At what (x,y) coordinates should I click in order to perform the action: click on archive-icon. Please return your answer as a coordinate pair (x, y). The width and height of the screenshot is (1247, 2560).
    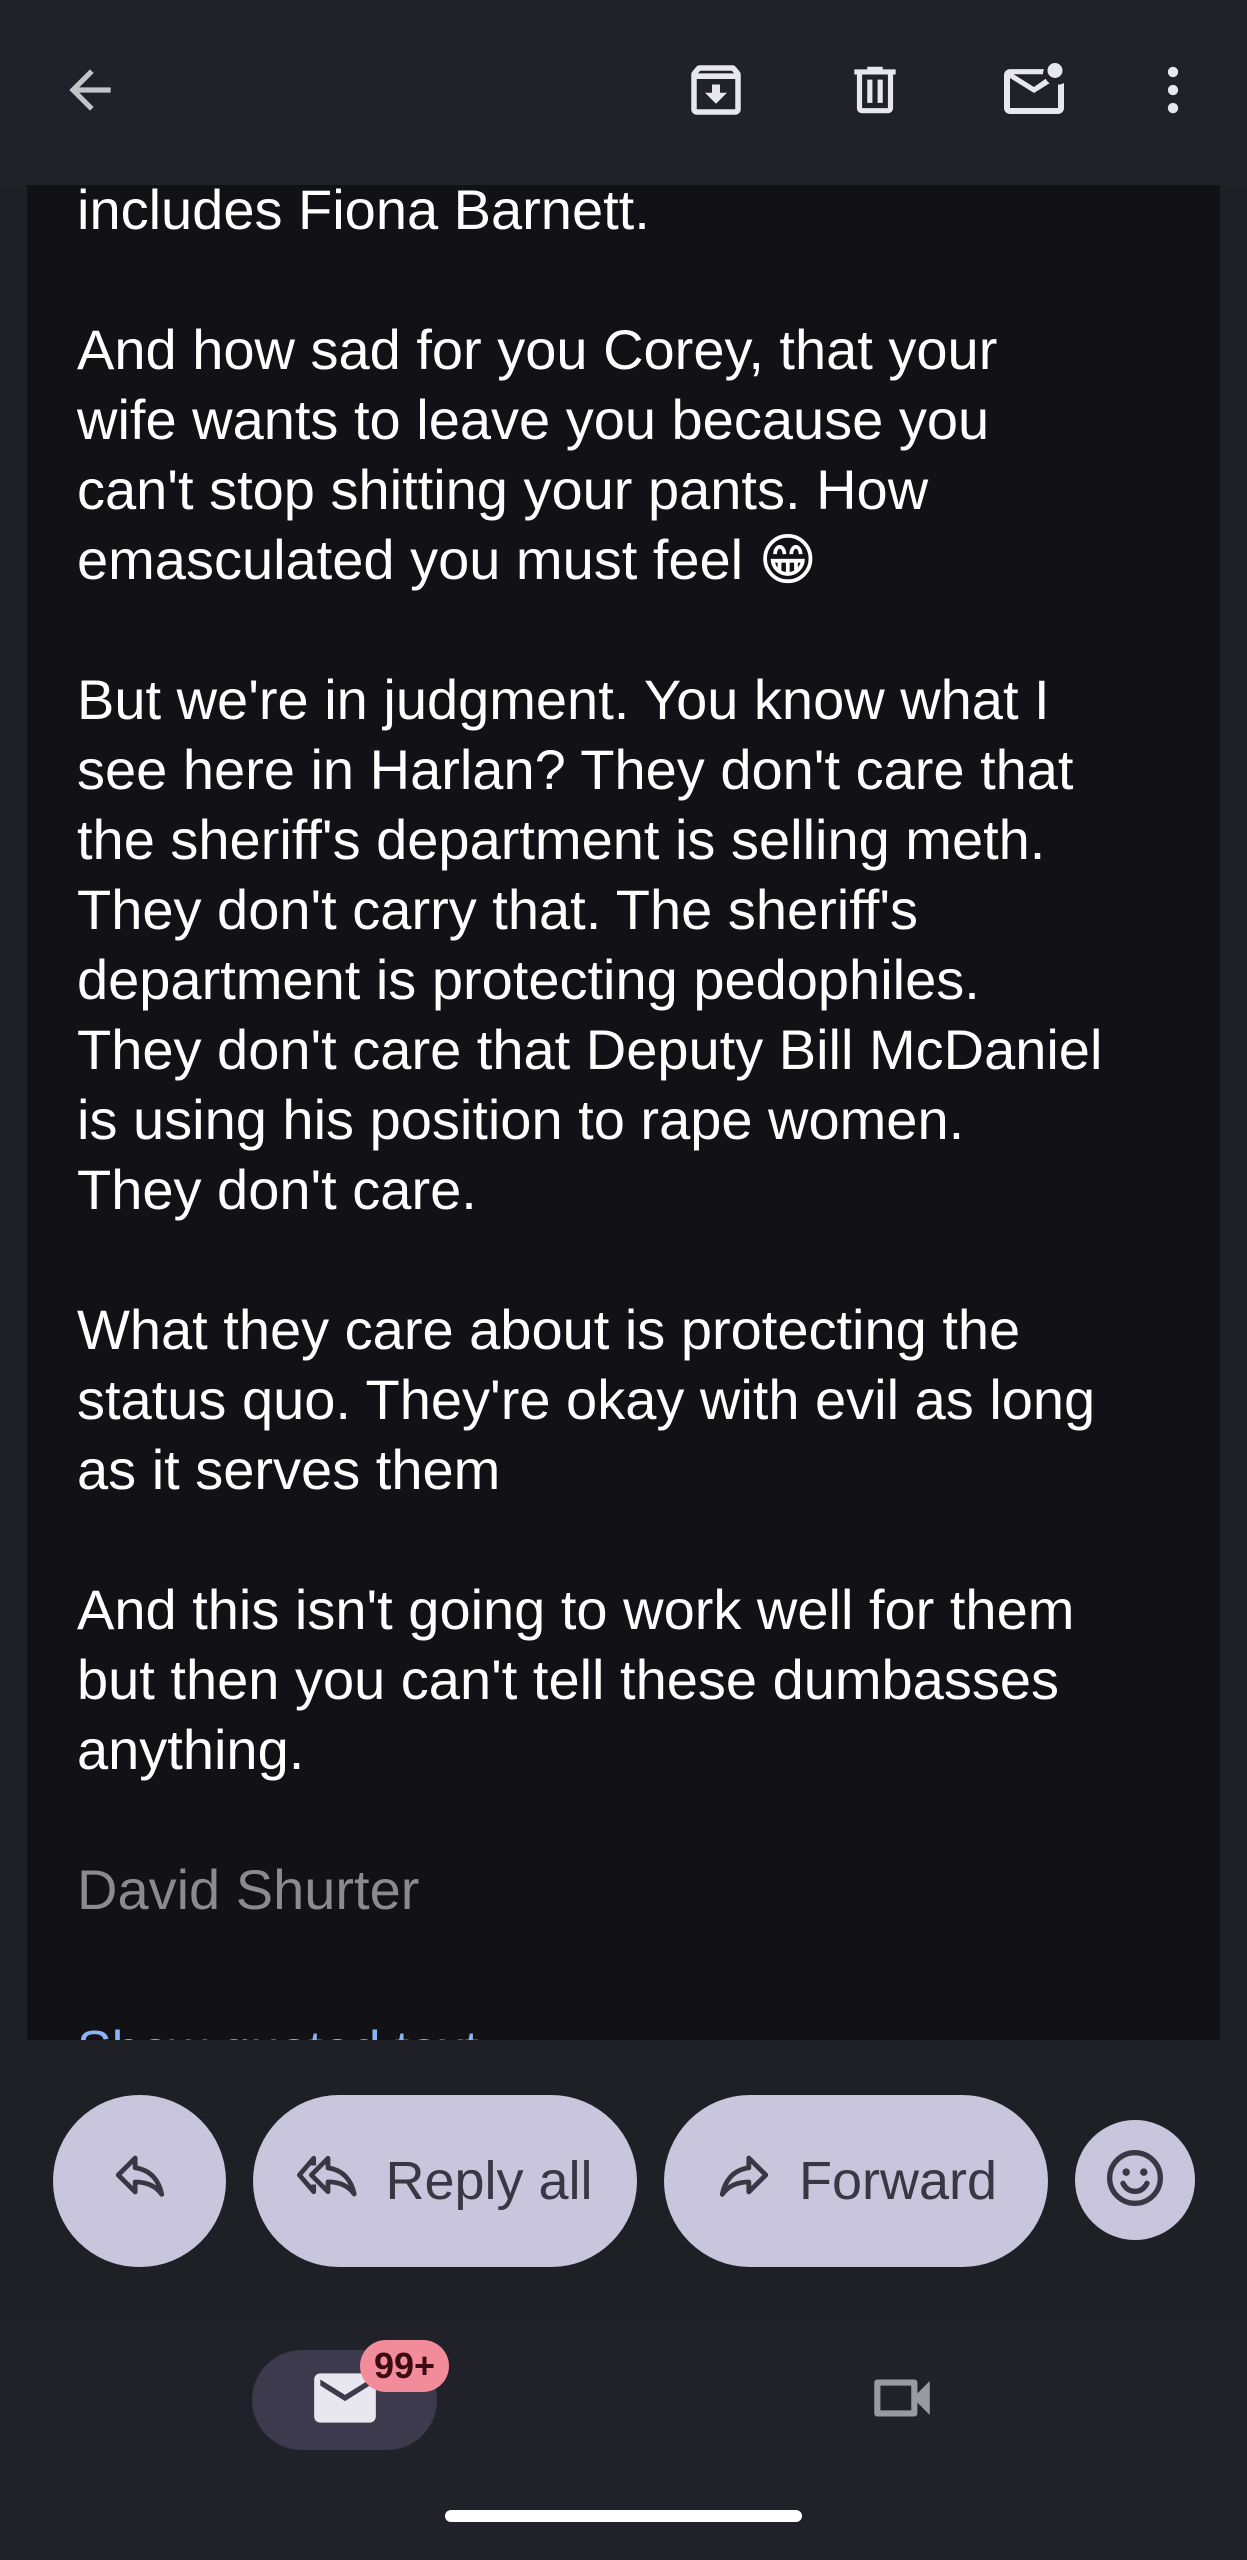
    Looking at the image, I should click on (716, 90).